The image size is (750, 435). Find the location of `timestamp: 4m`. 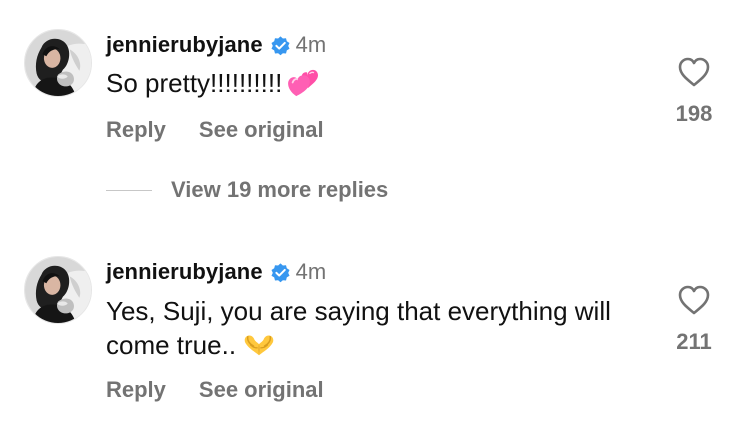

timestamp: 4m is located at coordinates (311, 271).